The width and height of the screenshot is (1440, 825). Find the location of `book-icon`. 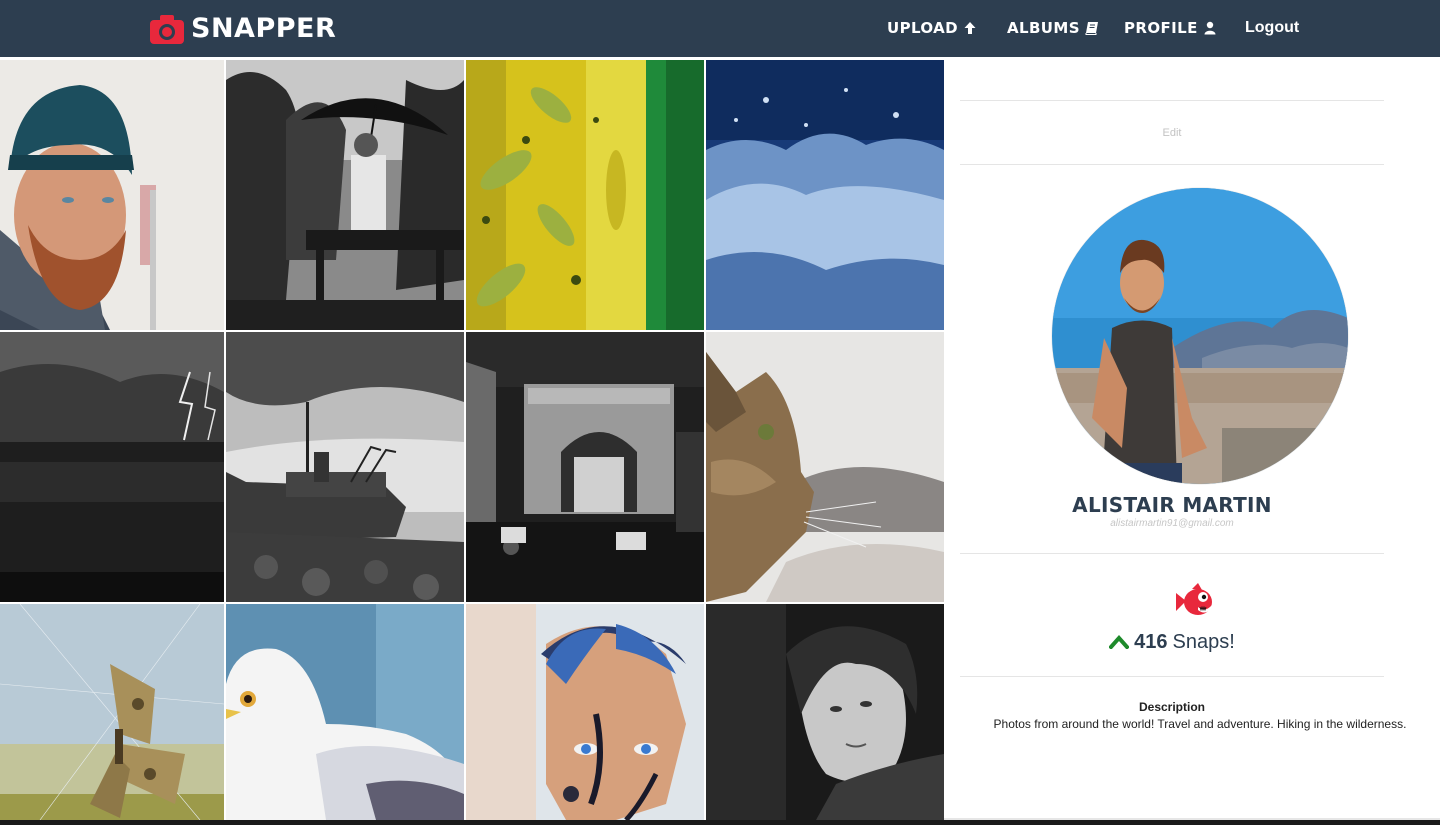

book-icon is located at coordinates (1091, 28).